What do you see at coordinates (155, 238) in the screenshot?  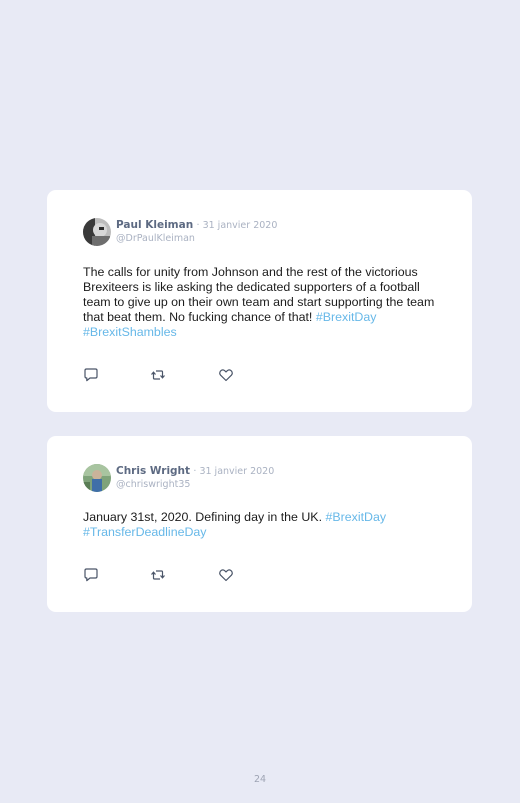 I see `user-handle: @DrPaulKleiman` at bounding box center [155, 238].